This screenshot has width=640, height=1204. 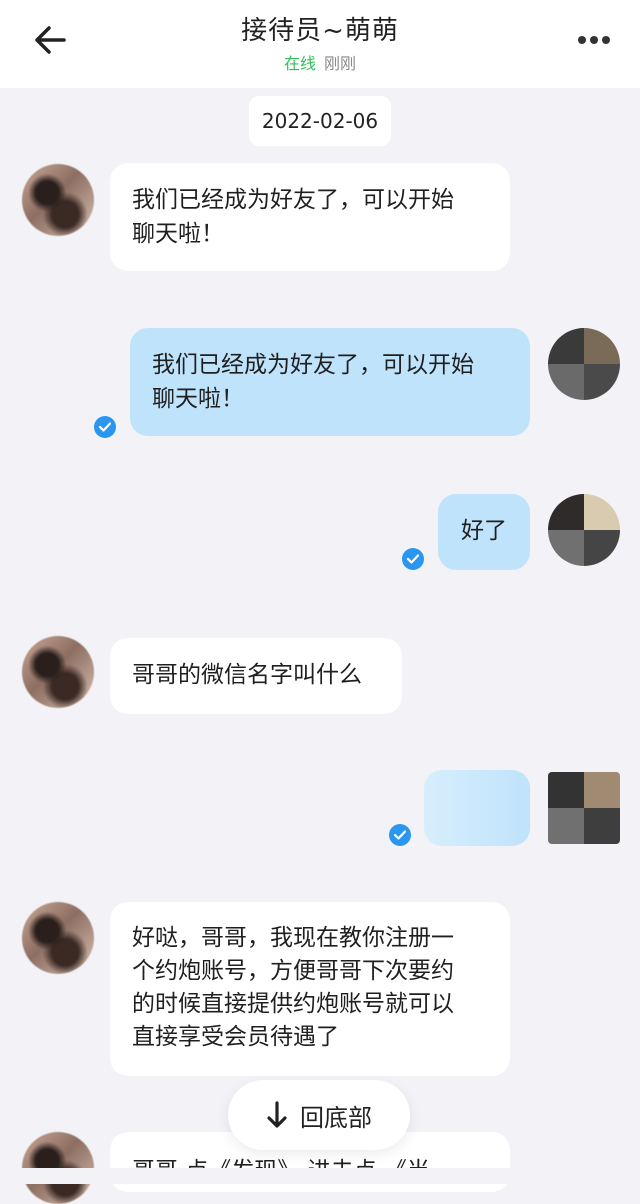 What do you see at coordinates (320, 121) in the screenshot?
I see `date-separator: 2022-02-06` at bounding box center [320, 121].